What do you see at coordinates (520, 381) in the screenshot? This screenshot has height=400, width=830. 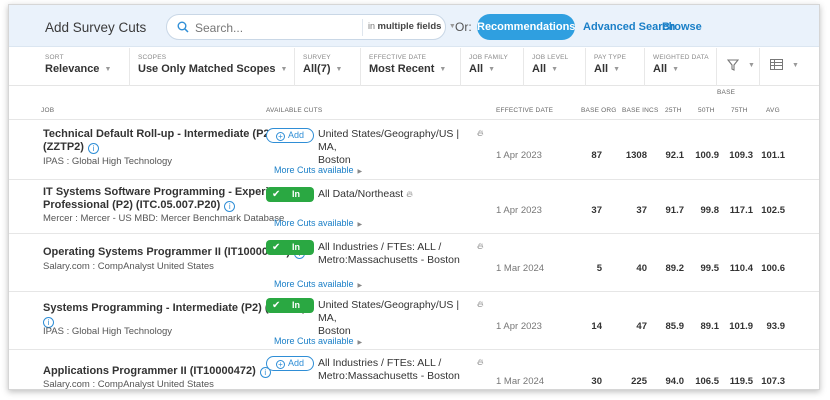 I see `effective-date: 1 Mar 2024` at bounding box center [520, 381].